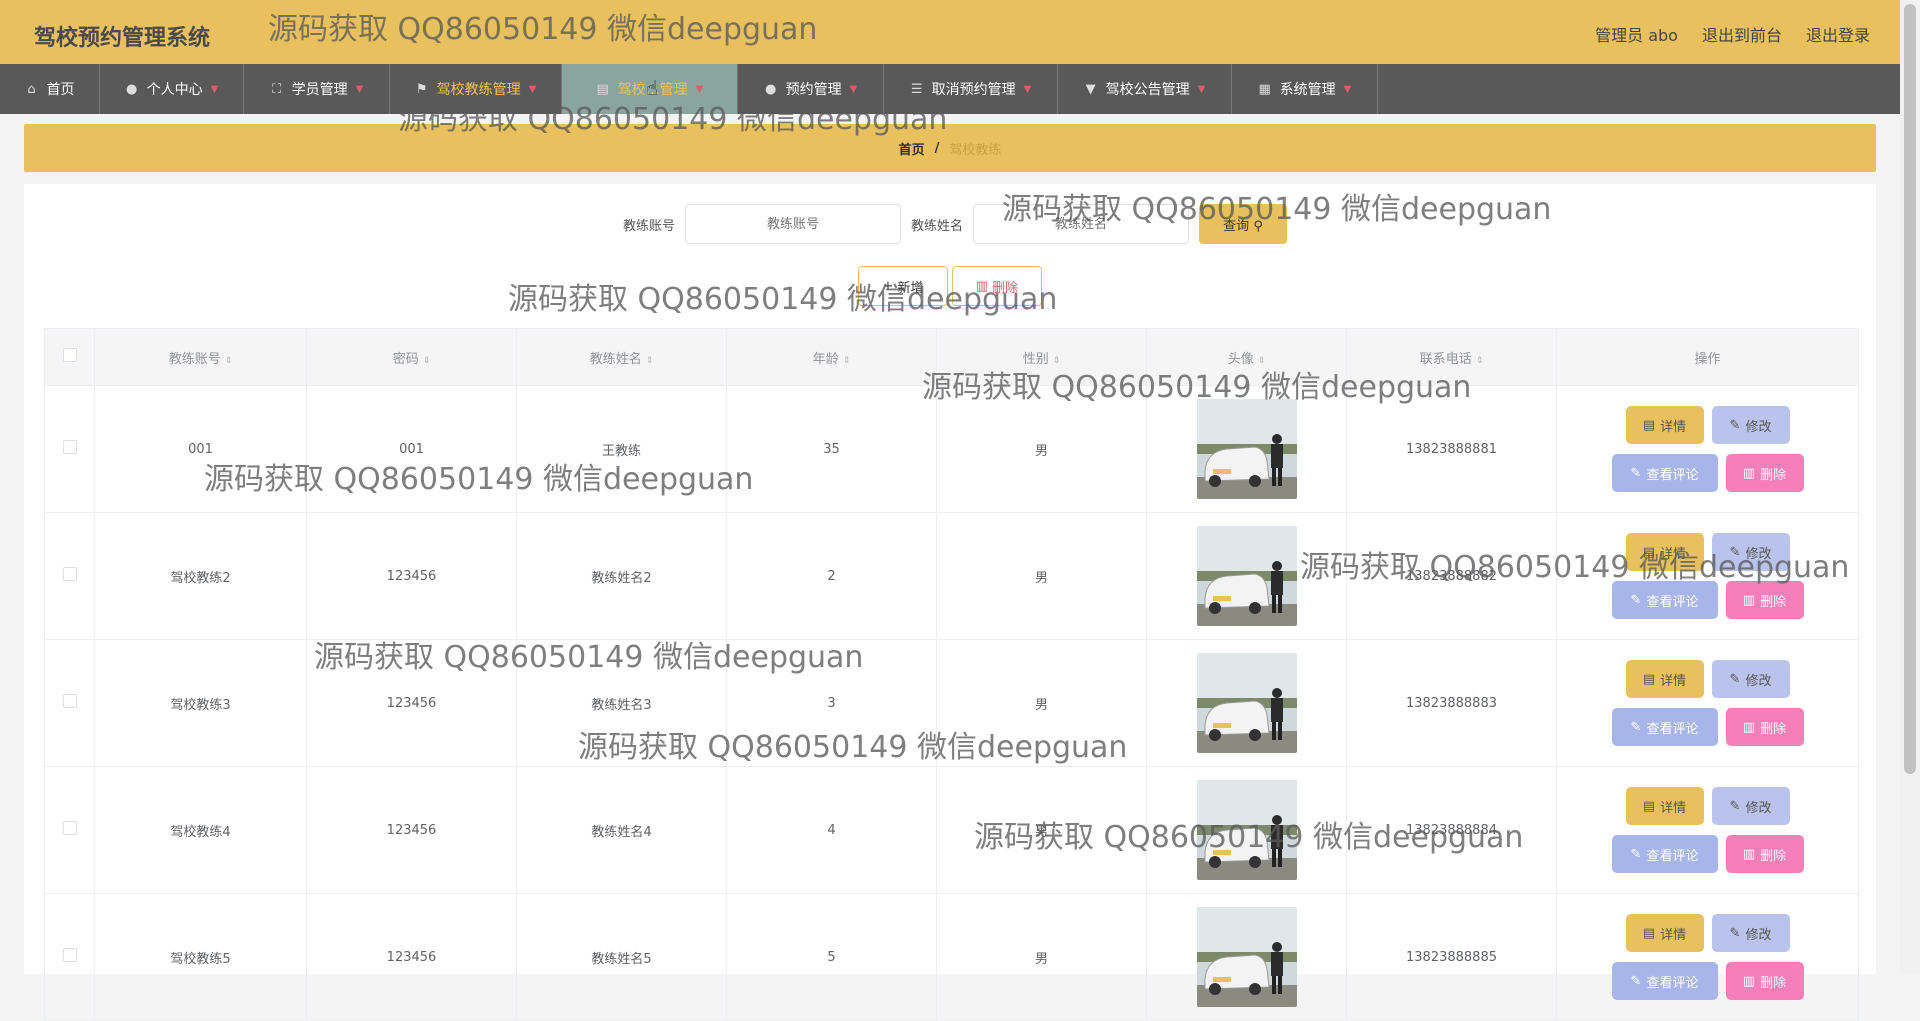 The width and height of the screenshot is (1920, 1021). I want to click on nav-item-booking: ● 预约管理 ▼, so click(811, 89).